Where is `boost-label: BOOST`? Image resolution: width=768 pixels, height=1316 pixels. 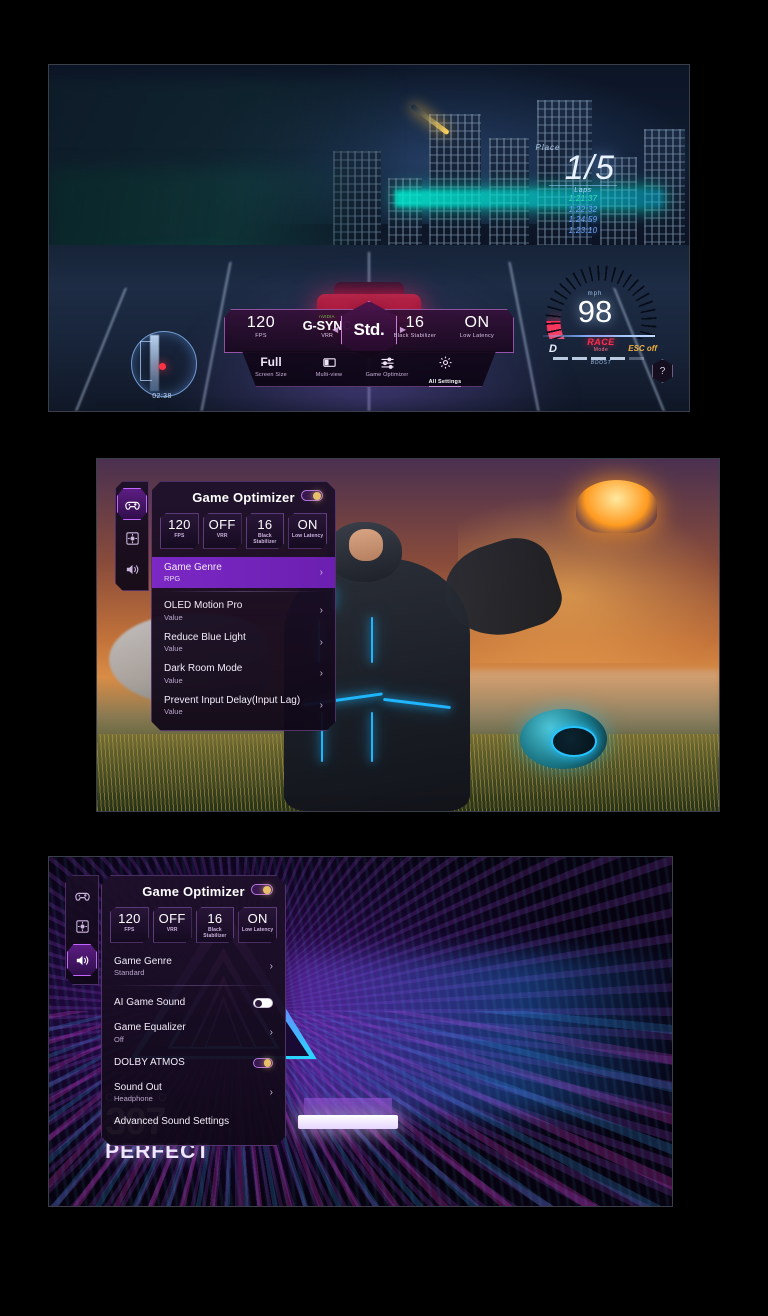
boost-label: BOOST is located at coordinates (601, 363).